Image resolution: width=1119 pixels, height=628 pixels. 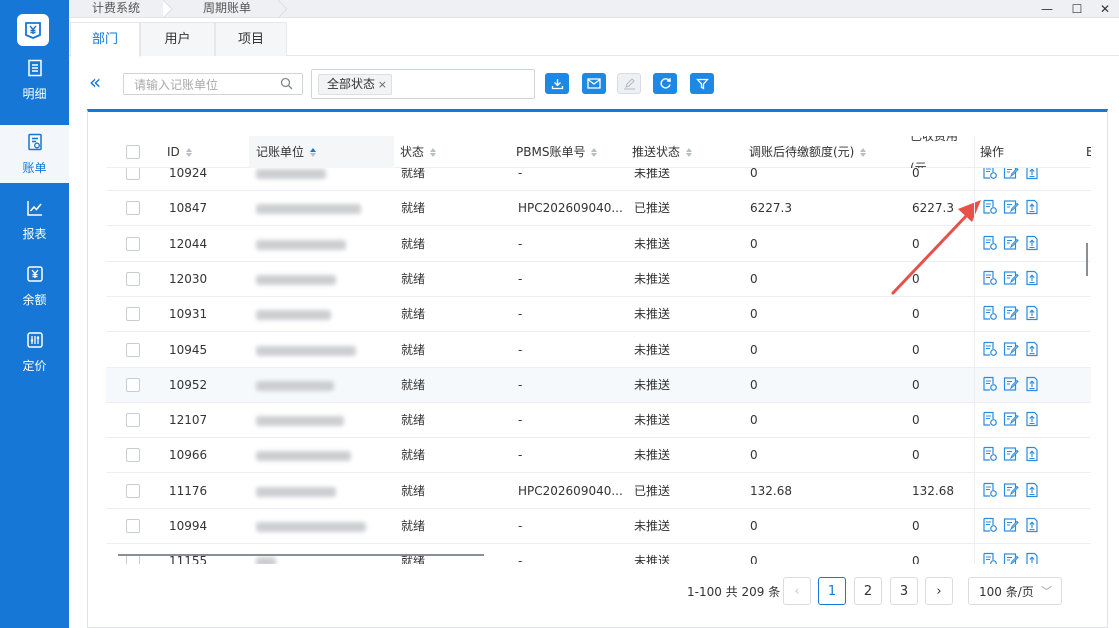 What do you see at coordinates (598, 385) in the screenshot?
I see `table-row: 10952 就绪 - 未推送 0 0` at bounding box center [598, 385].